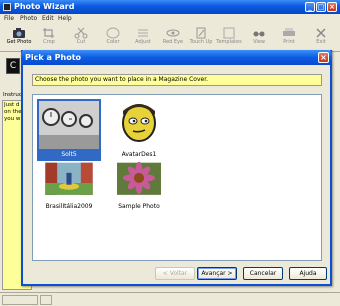 The height and width of the screenshot is (306, 340). I want to click on toolbar-label: Get Photo, so click(19, 42).